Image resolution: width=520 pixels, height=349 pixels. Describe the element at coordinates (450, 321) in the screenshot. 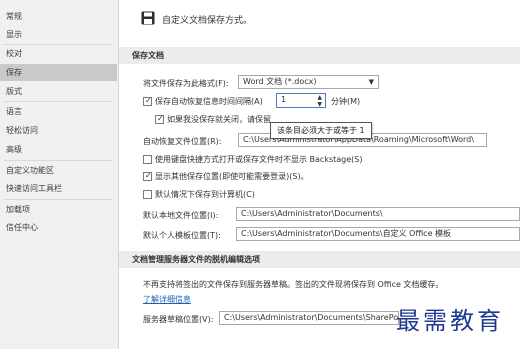

I see `watermark-logo: 最需教育` at that location.